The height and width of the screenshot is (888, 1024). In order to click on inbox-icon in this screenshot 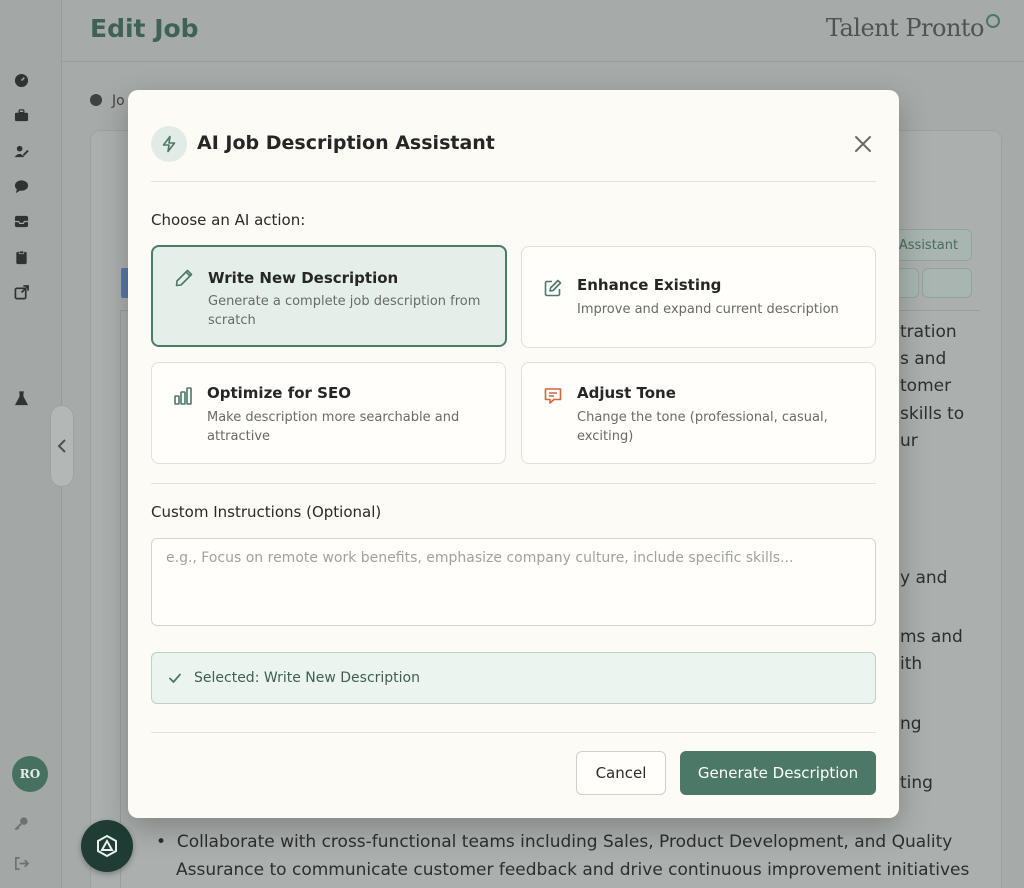, I will do `click(21, 221)`.